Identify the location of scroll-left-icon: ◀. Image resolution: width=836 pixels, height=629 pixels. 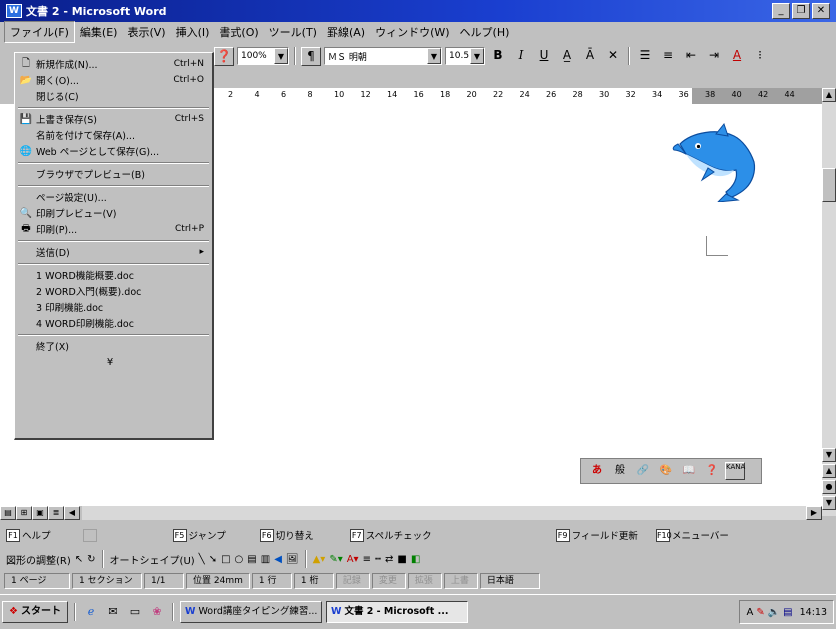
(72, 513).